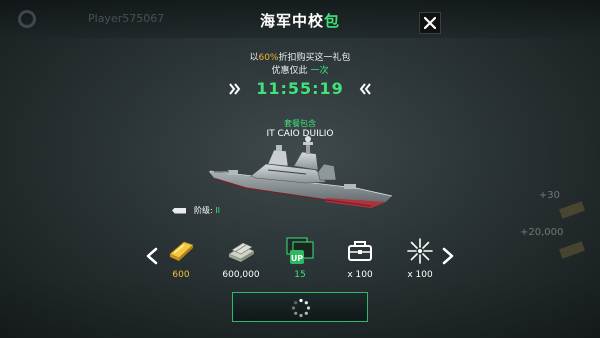 This screenshot has width=600, height=338. I want to click on cash-stack-icon, so click(241, 252).